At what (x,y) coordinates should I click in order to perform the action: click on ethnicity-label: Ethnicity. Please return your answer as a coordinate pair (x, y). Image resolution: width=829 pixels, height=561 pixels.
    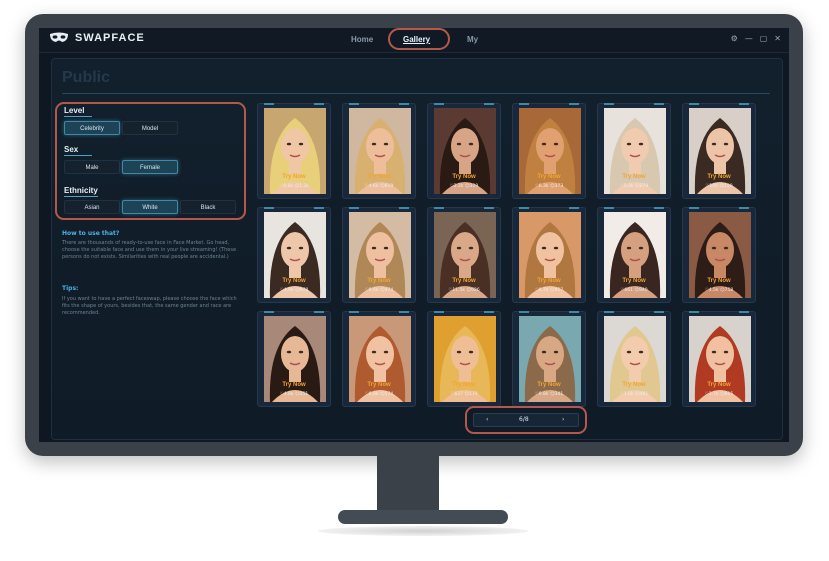
    Looking at the image, I should click on (81, 190).